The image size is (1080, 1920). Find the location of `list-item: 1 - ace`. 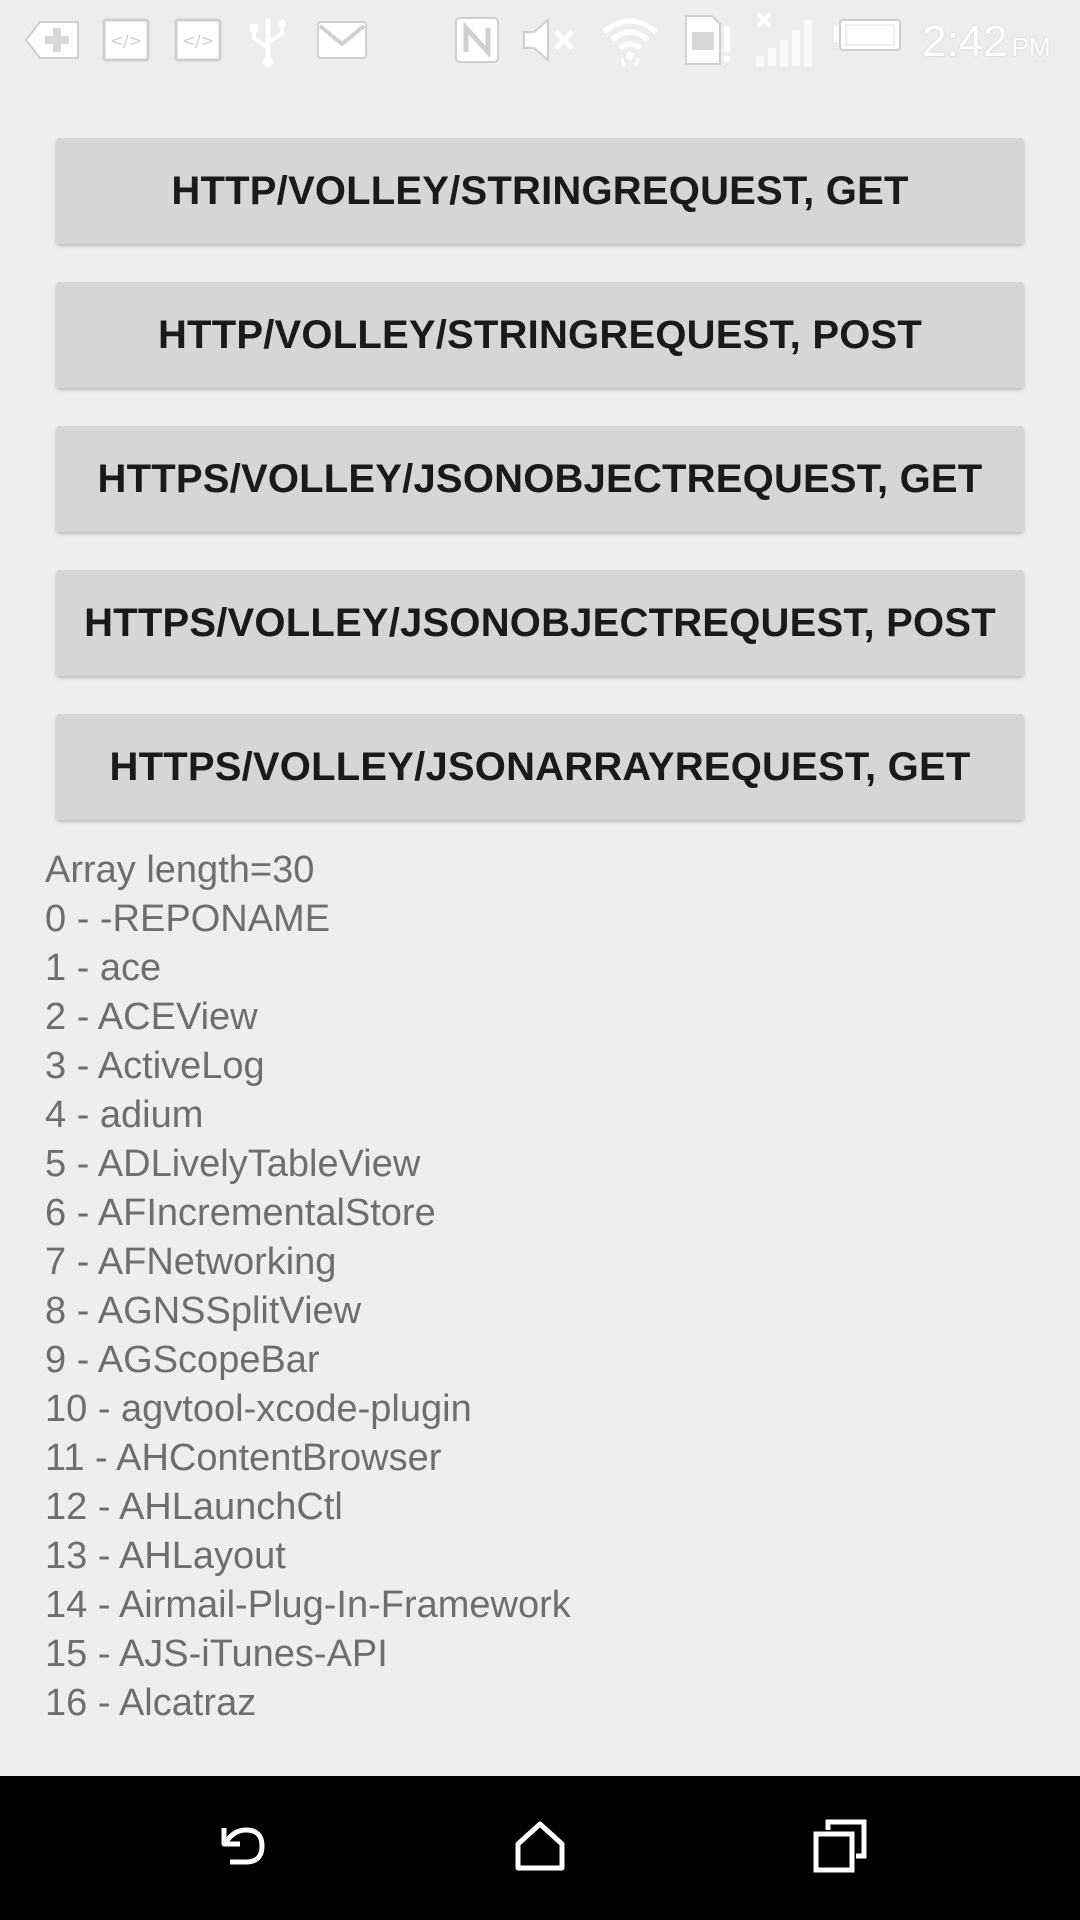

list-item: 1 - ace is located at coordinates (103, 968).